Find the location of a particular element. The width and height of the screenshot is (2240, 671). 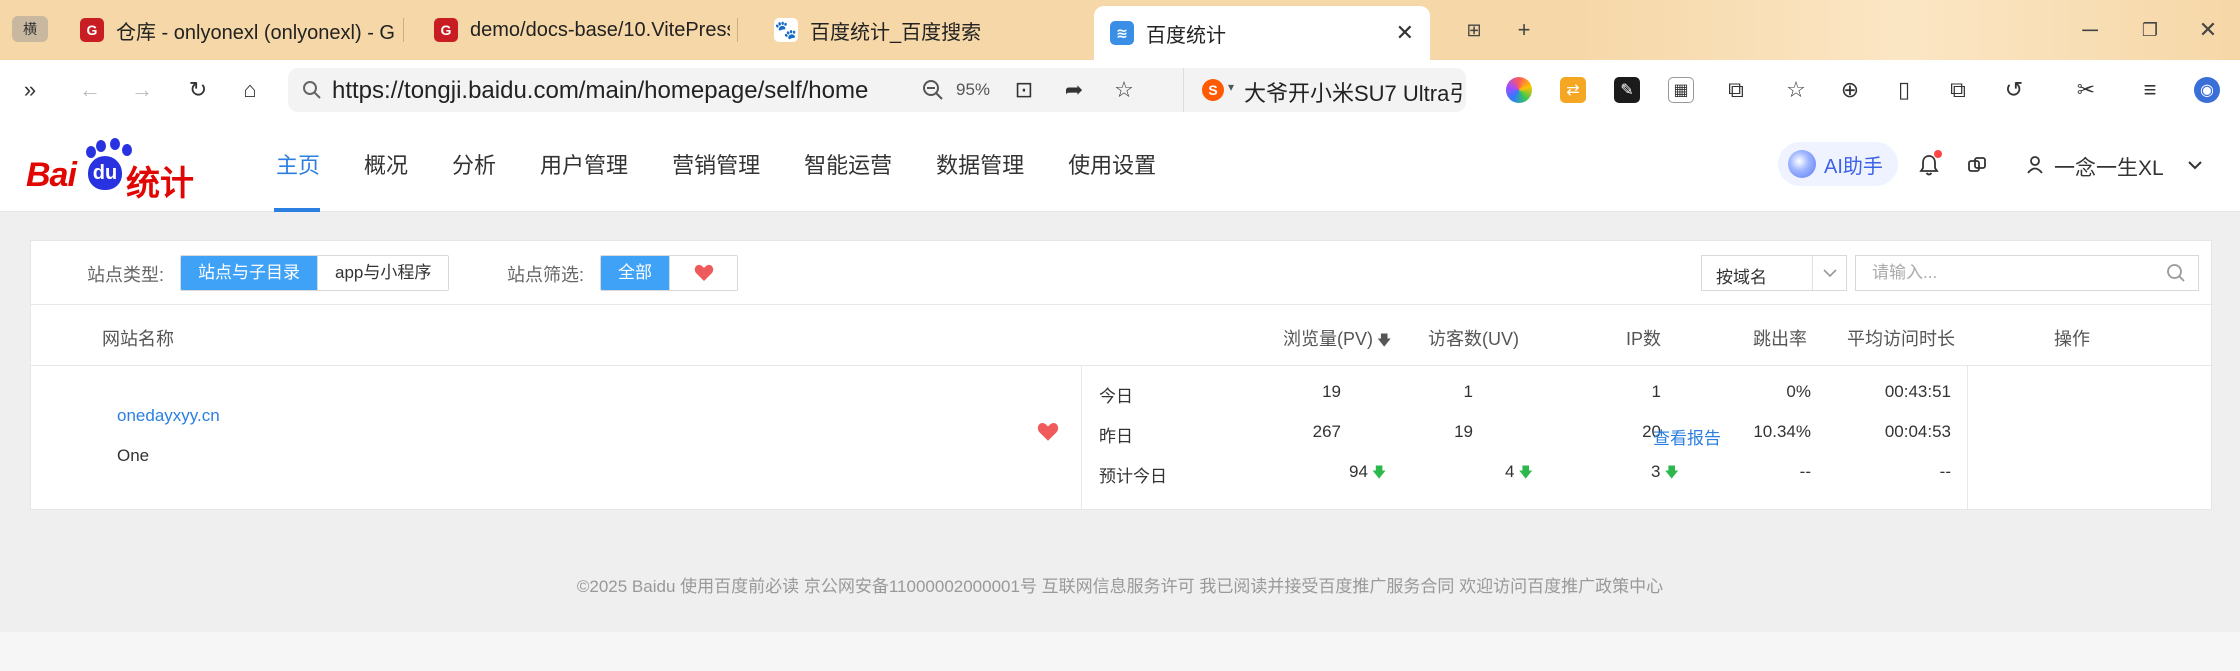

avg-duration-value: 00:04:53 is located at coordinates (1917, 431).